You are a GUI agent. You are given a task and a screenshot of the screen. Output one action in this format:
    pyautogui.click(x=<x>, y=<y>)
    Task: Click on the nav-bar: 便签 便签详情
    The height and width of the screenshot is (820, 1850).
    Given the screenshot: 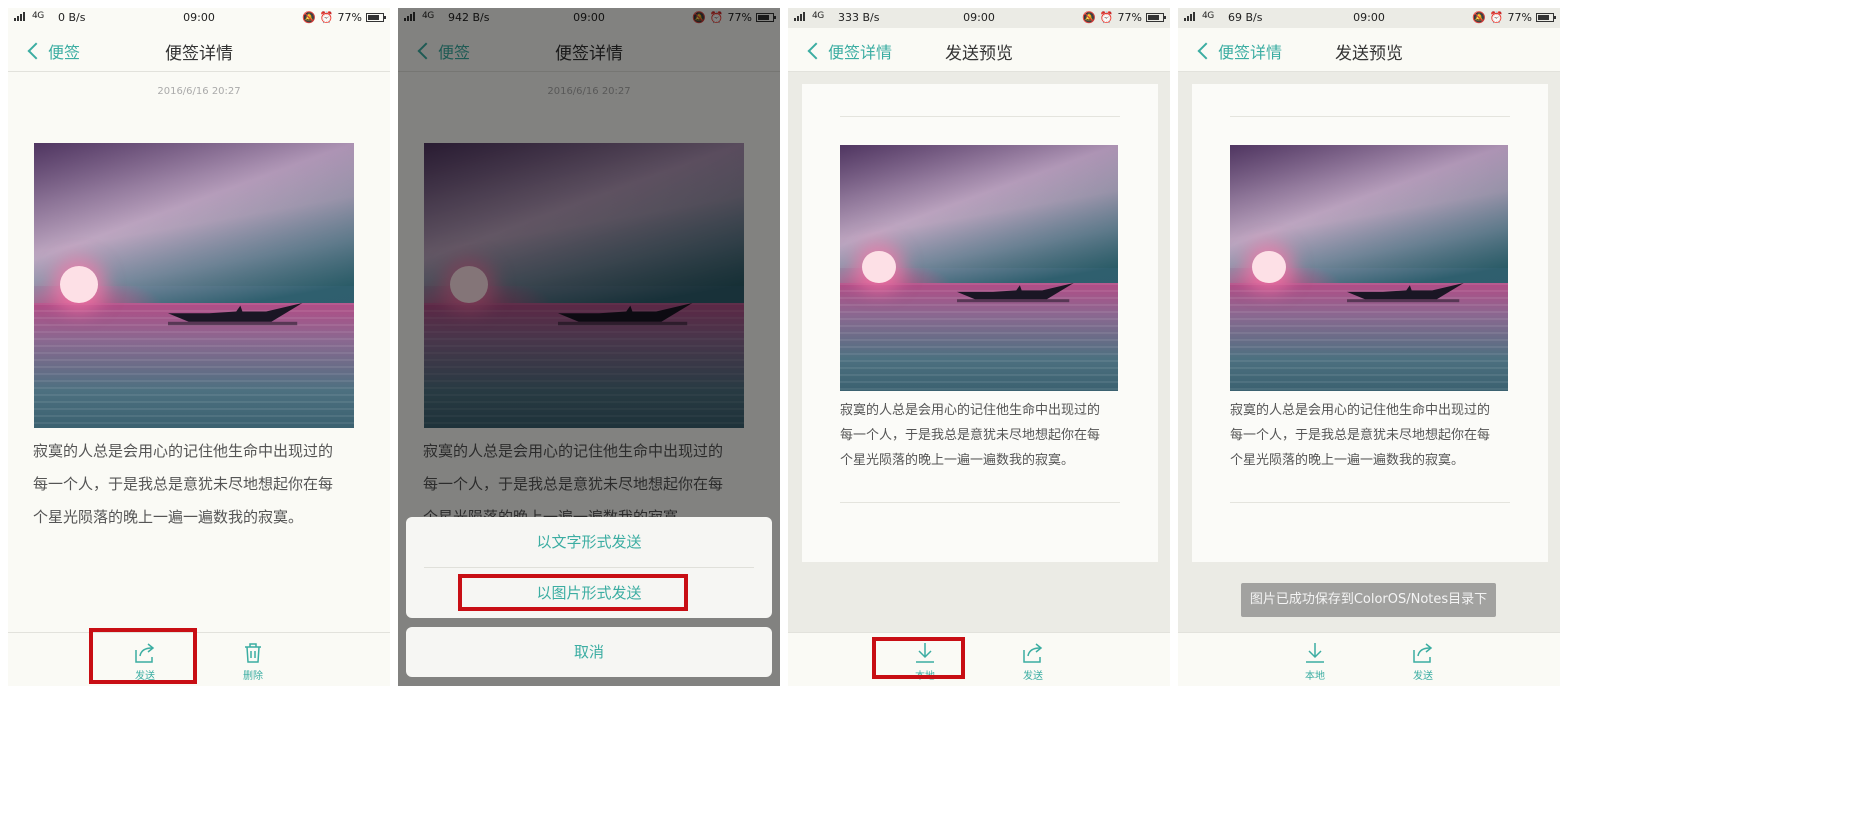 What is the action you would take?
    pyautogui.click(x=199, y=50)
    